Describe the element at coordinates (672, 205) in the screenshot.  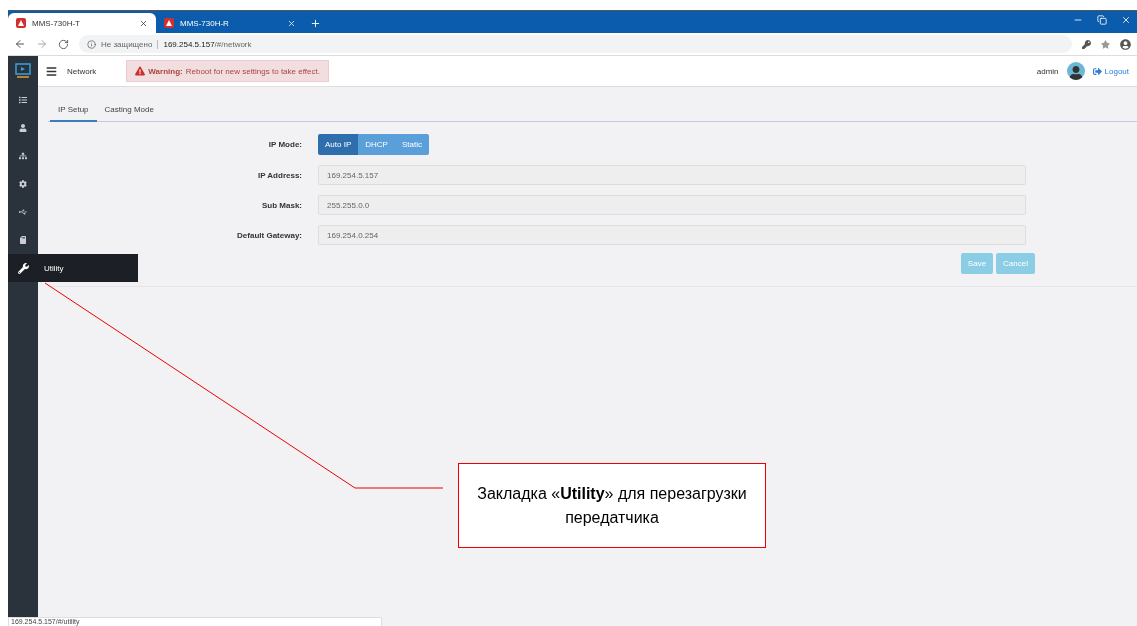
I see `input-field: 255.255.0.0` at that location.